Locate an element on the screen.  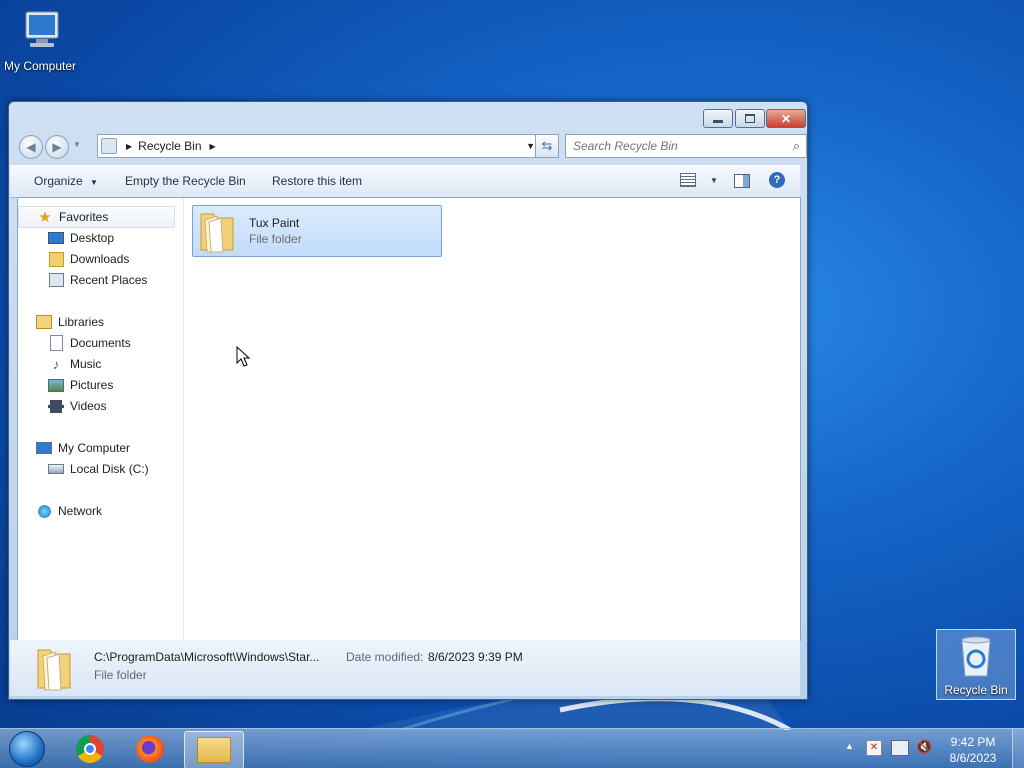
action-center-flag-icon: ✕ is located at coordinates (874, 748).